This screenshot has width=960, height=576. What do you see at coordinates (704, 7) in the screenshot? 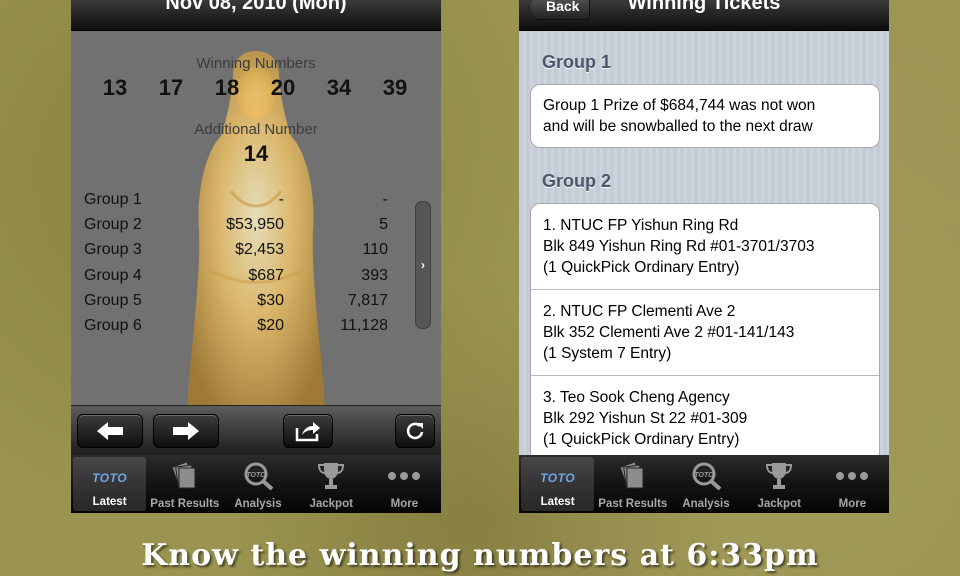
I see `screen-title: Winning Tickets` at bounding box center [704, 7].